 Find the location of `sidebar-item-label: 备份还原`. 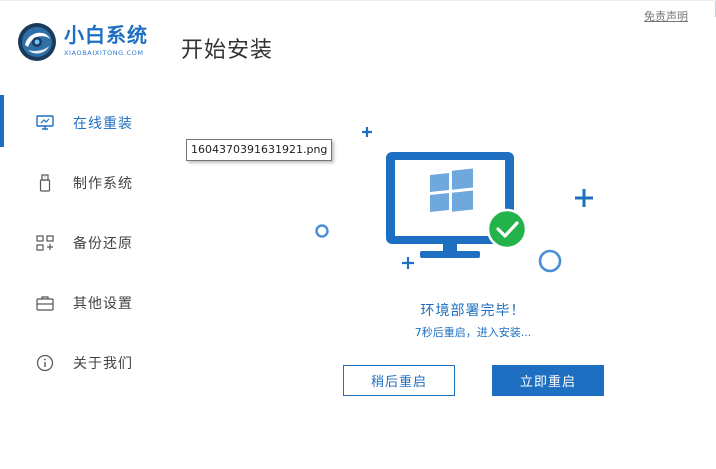

sidebar-item-label: 备份还原 is located at coordinates (103, 244).